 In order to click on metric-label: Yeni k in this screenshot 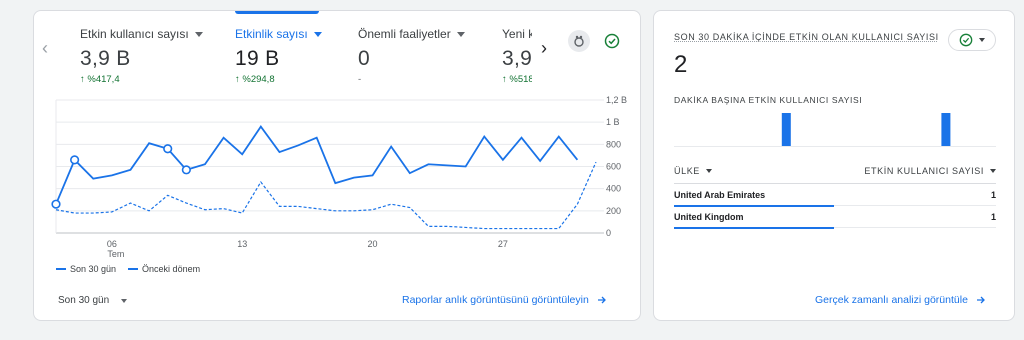, I will do `click(517, 34)`.